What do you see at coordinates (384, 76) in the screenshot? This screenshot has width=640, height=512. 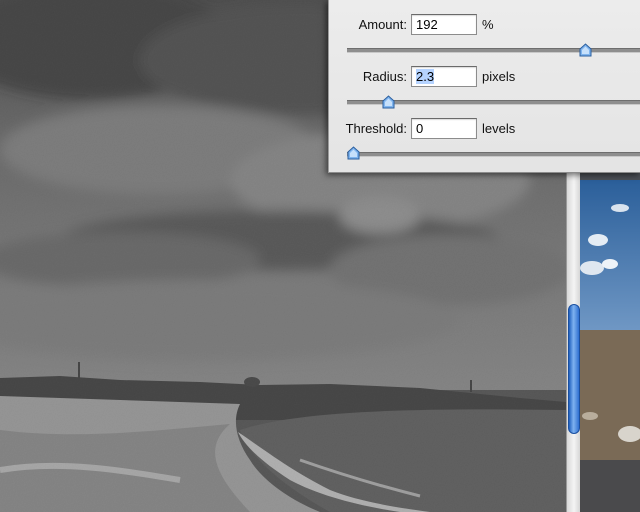 I see `radius-label: Radius:` at bounding box center [384, 76].